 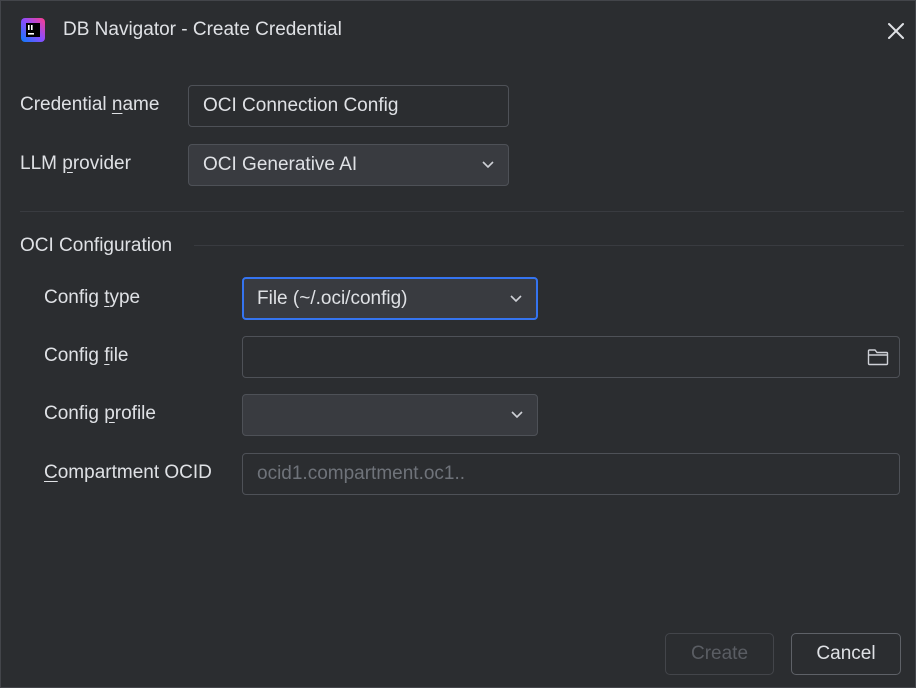 What do you see at coordinates (348, 165) in the screenshot?
I see `llm-provider-select: OCI Generative AI` at bounding box center [348, 165].